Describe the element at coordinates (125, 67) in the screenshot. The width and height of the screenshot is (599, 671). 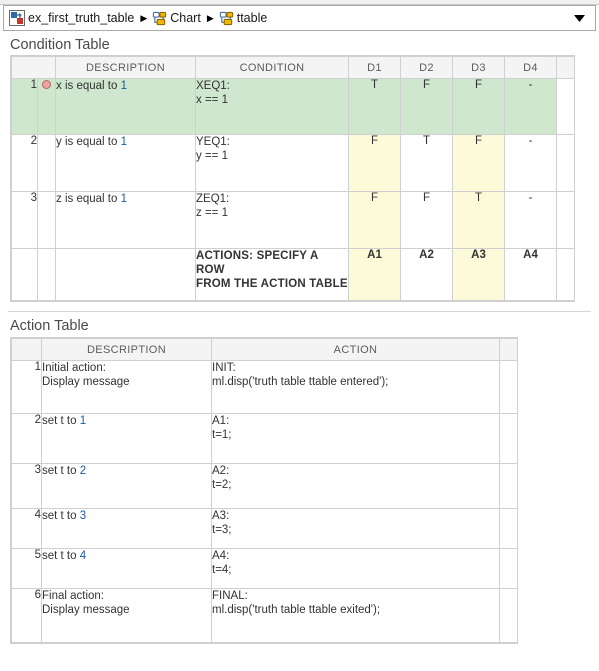
I see `condition-col-header-description: DESCRIPTION` at that location.